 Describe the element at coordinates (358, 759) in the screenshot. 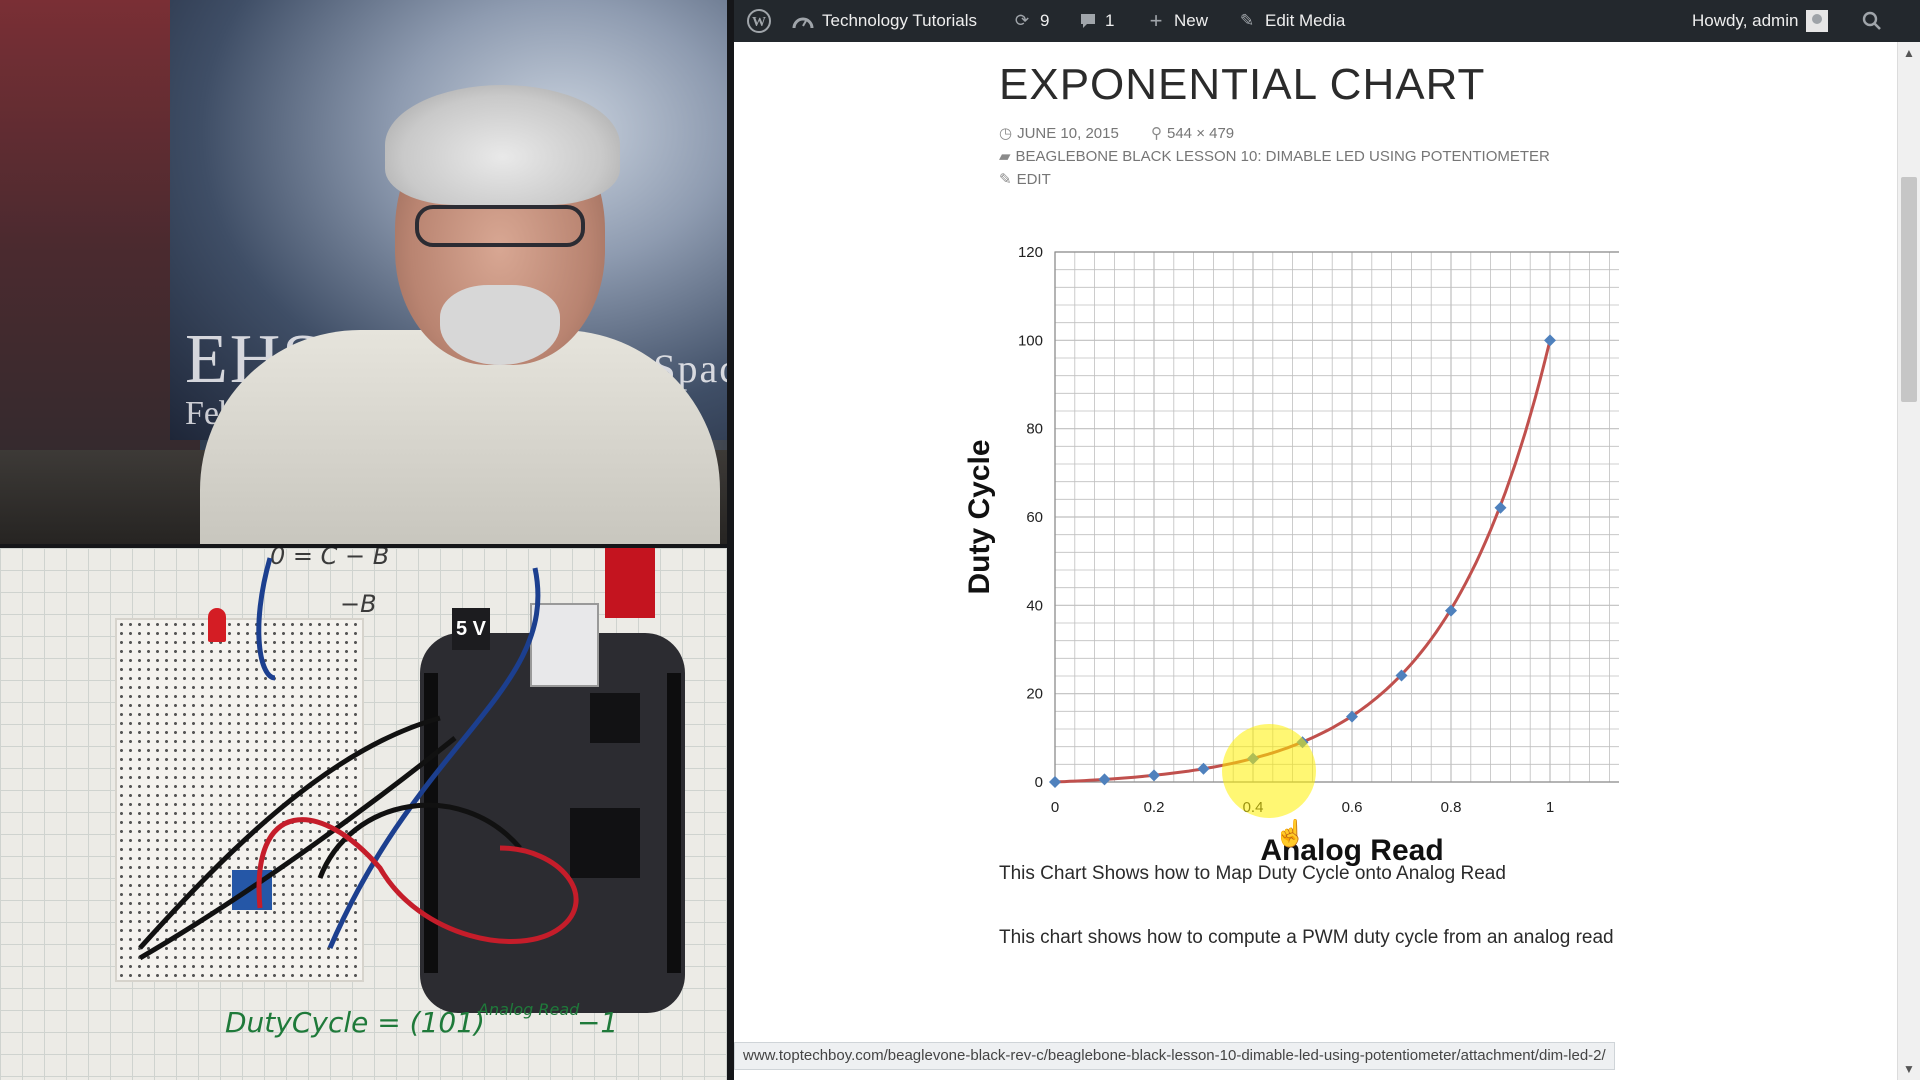

I see `jumper-wires` at that location.